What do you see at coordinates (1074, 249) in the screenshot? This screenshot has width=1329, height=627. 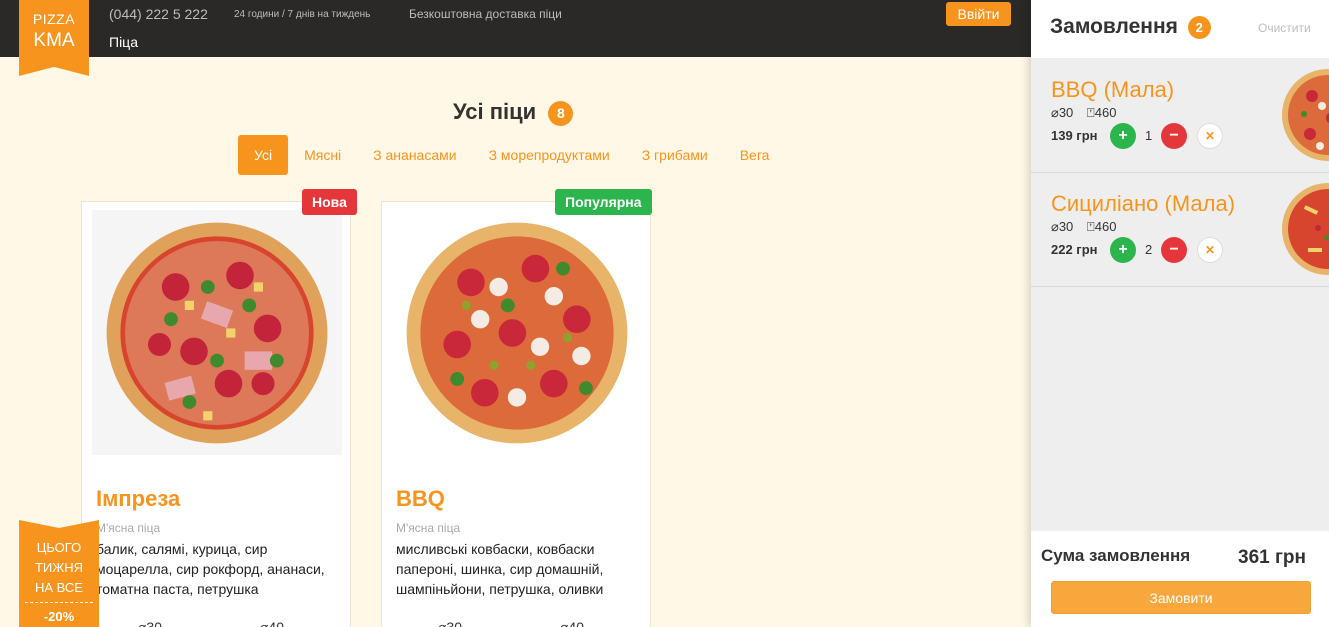 I see `order-item-price: 222 грн` at bounding box center [1074, 249].